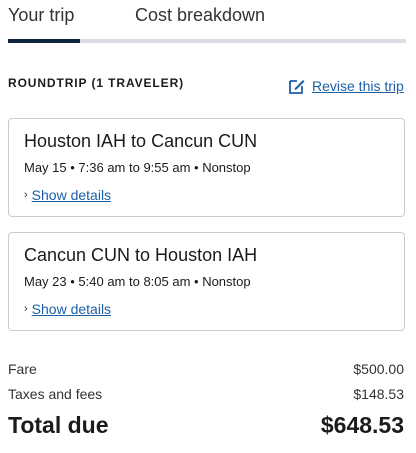 This screenshot has height=453, width=416. I want to click on flight-route: Houston IAH to Cancun CUN, so click(141, 141).